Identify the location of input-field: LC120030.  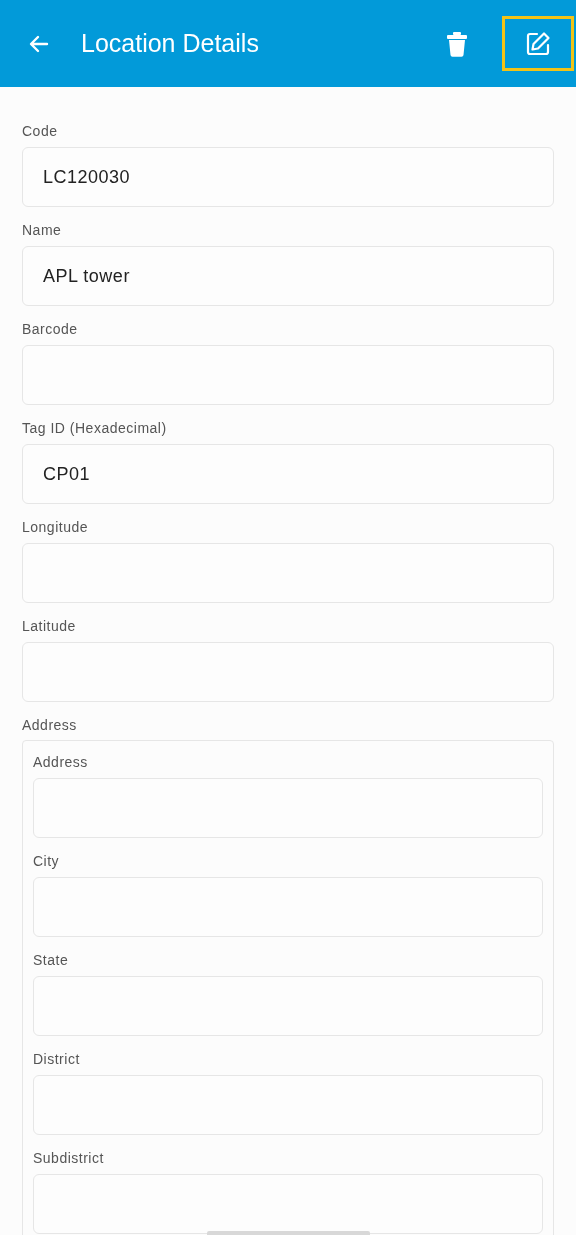
(288, 177).